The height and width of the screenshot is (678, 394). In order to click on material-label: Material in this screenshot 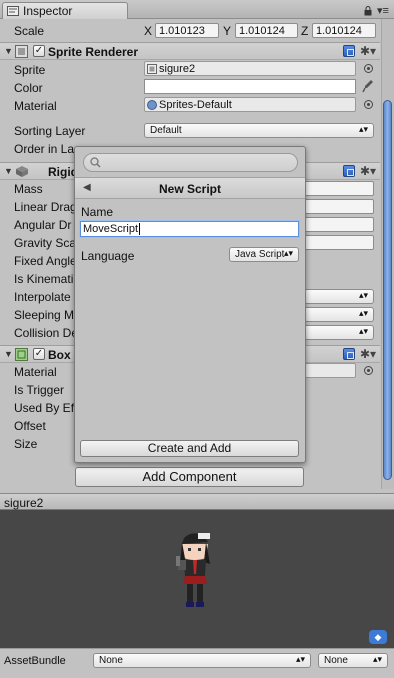, I will do `click(35, 106)`.